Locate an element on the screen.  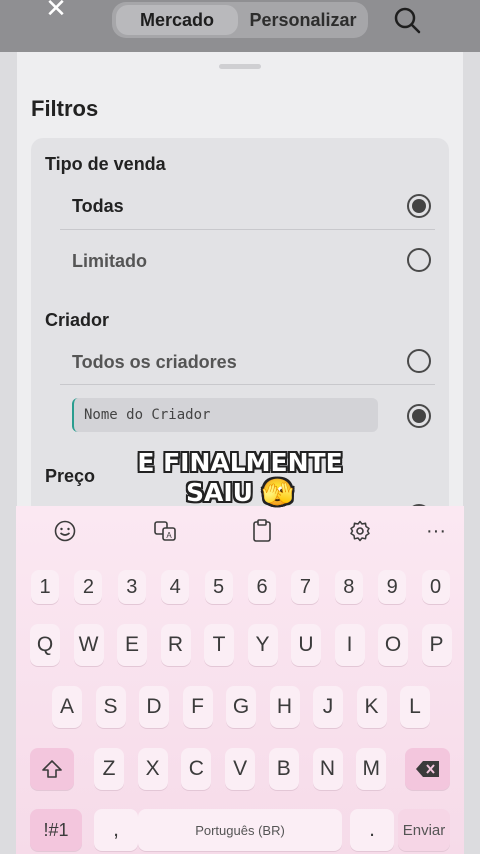
key-1: 1 is located at coordinates (45, 587).